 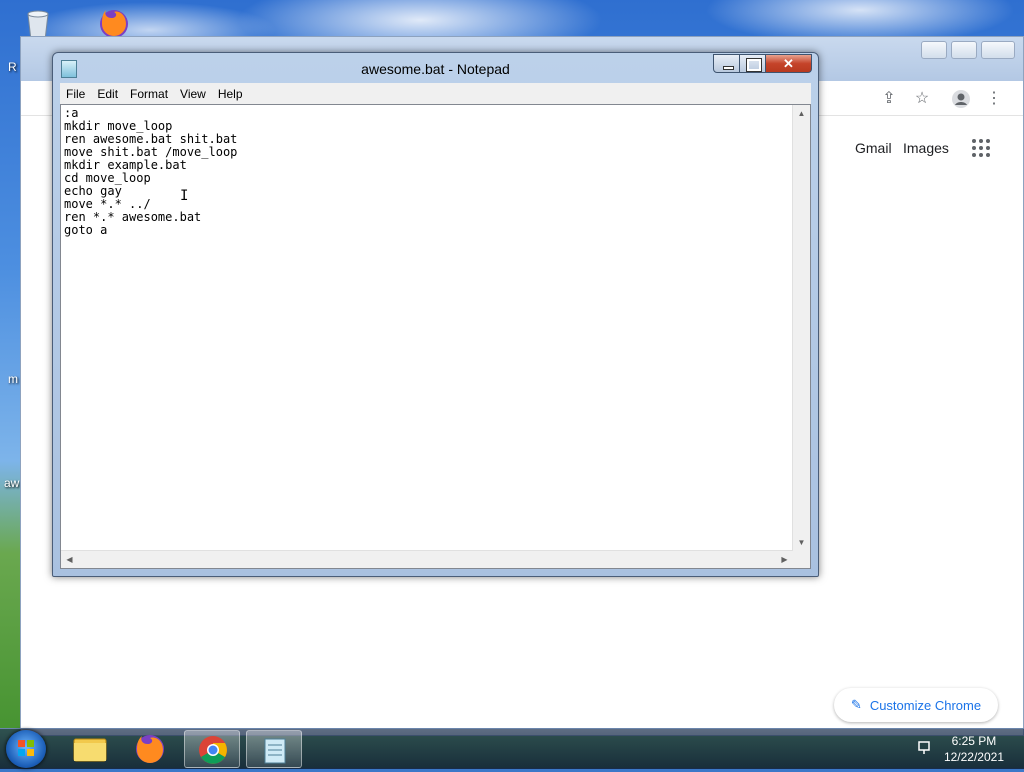 I want to click on customize-chrome-label: Customize Chrome, so click(x=925, y=705).